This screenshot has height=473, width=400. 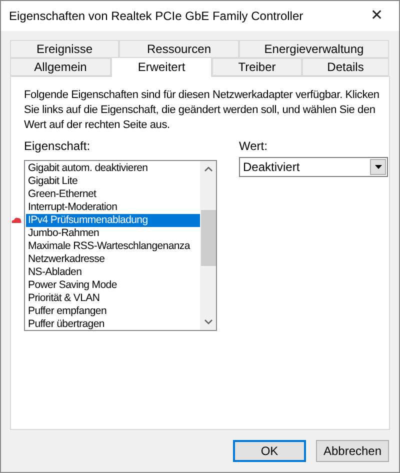 What do you see at coordinates (113, 168) in the screenshot?
I see `property-item: Gigabit autom. deaktivieren` at bounding box center [113, 168].